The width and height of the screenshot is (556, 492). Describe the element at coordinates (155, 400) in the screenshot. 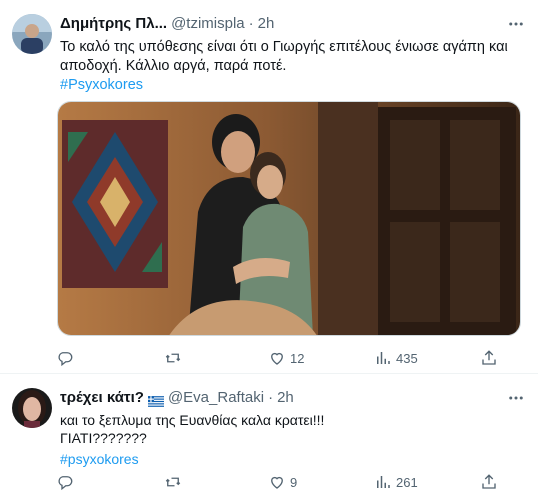

I see `greece-flag-icon` at that location.